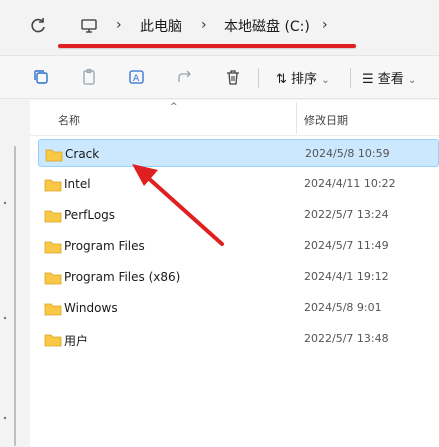 This screenshot has width=439, height=447. Describe the element at coordinates (238, 215) in the screenshot. I see `file-row-perflogs: PerfLogs 2022/5/7 13:24` at that location.